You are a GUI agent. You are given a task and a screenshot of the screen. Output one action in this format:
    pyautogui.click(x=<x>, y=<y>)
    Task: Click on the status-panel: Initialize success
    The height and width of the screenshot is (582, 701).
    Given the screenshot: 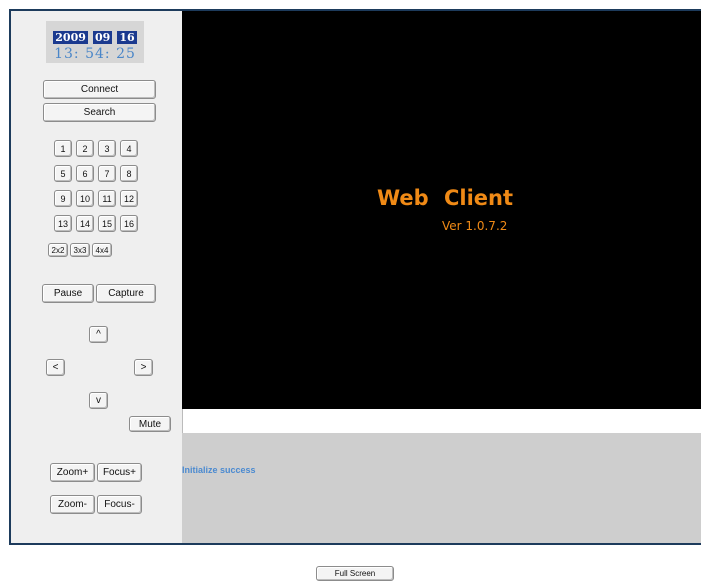 What is the action you would take?
    pyautogui.click(x=441, y=488)
    